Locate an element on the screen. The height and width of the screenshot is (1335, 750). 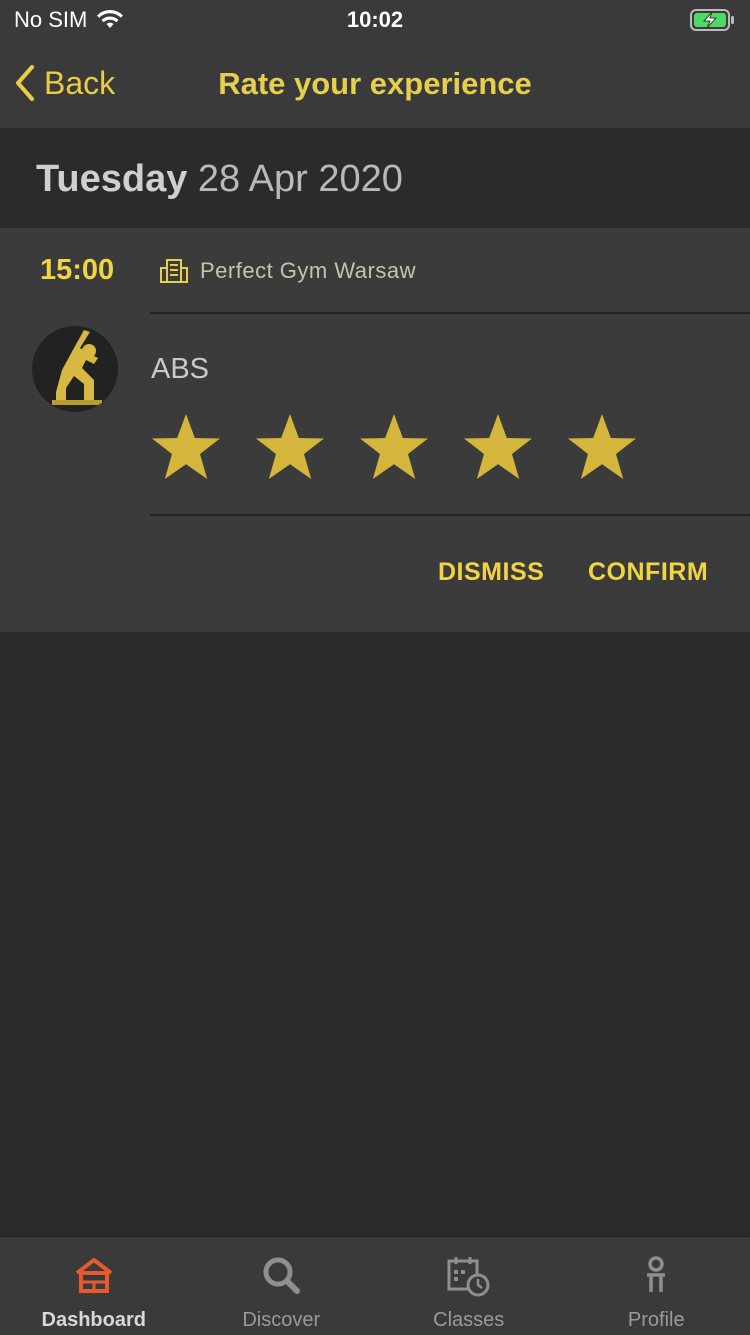
calendar-clock-icon is located at coordinates (469, 1277).